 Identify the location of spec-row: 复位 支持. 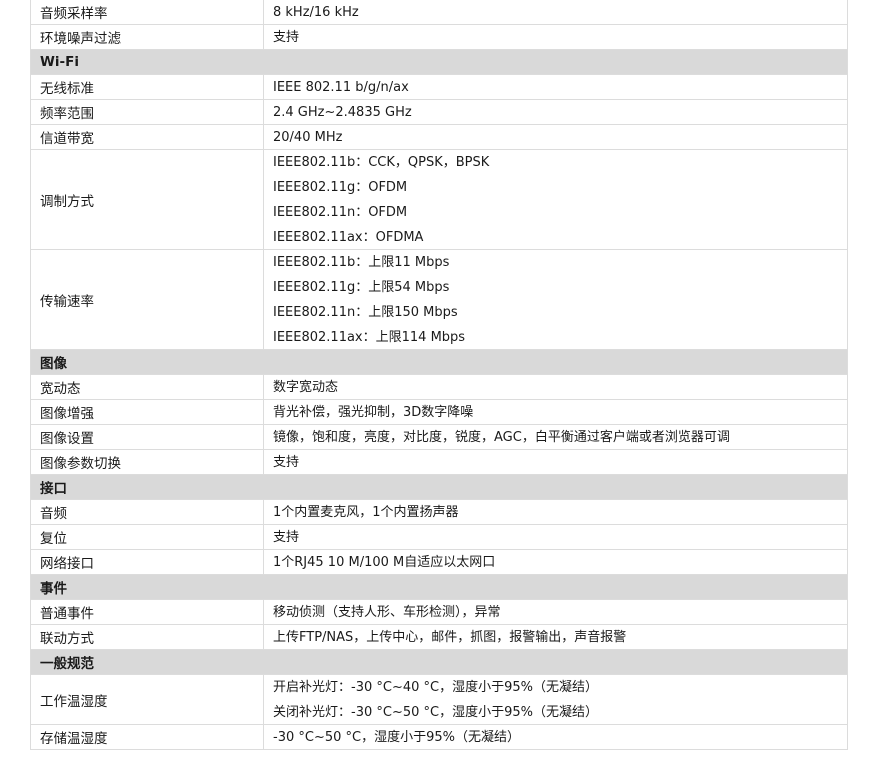
(439, 537).